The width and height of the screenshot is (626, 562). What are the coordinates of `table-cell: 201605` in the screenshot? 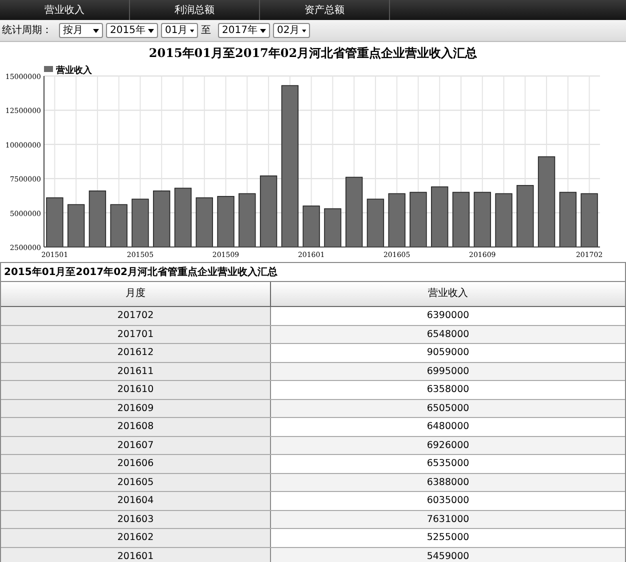 It's located at (136, 482).